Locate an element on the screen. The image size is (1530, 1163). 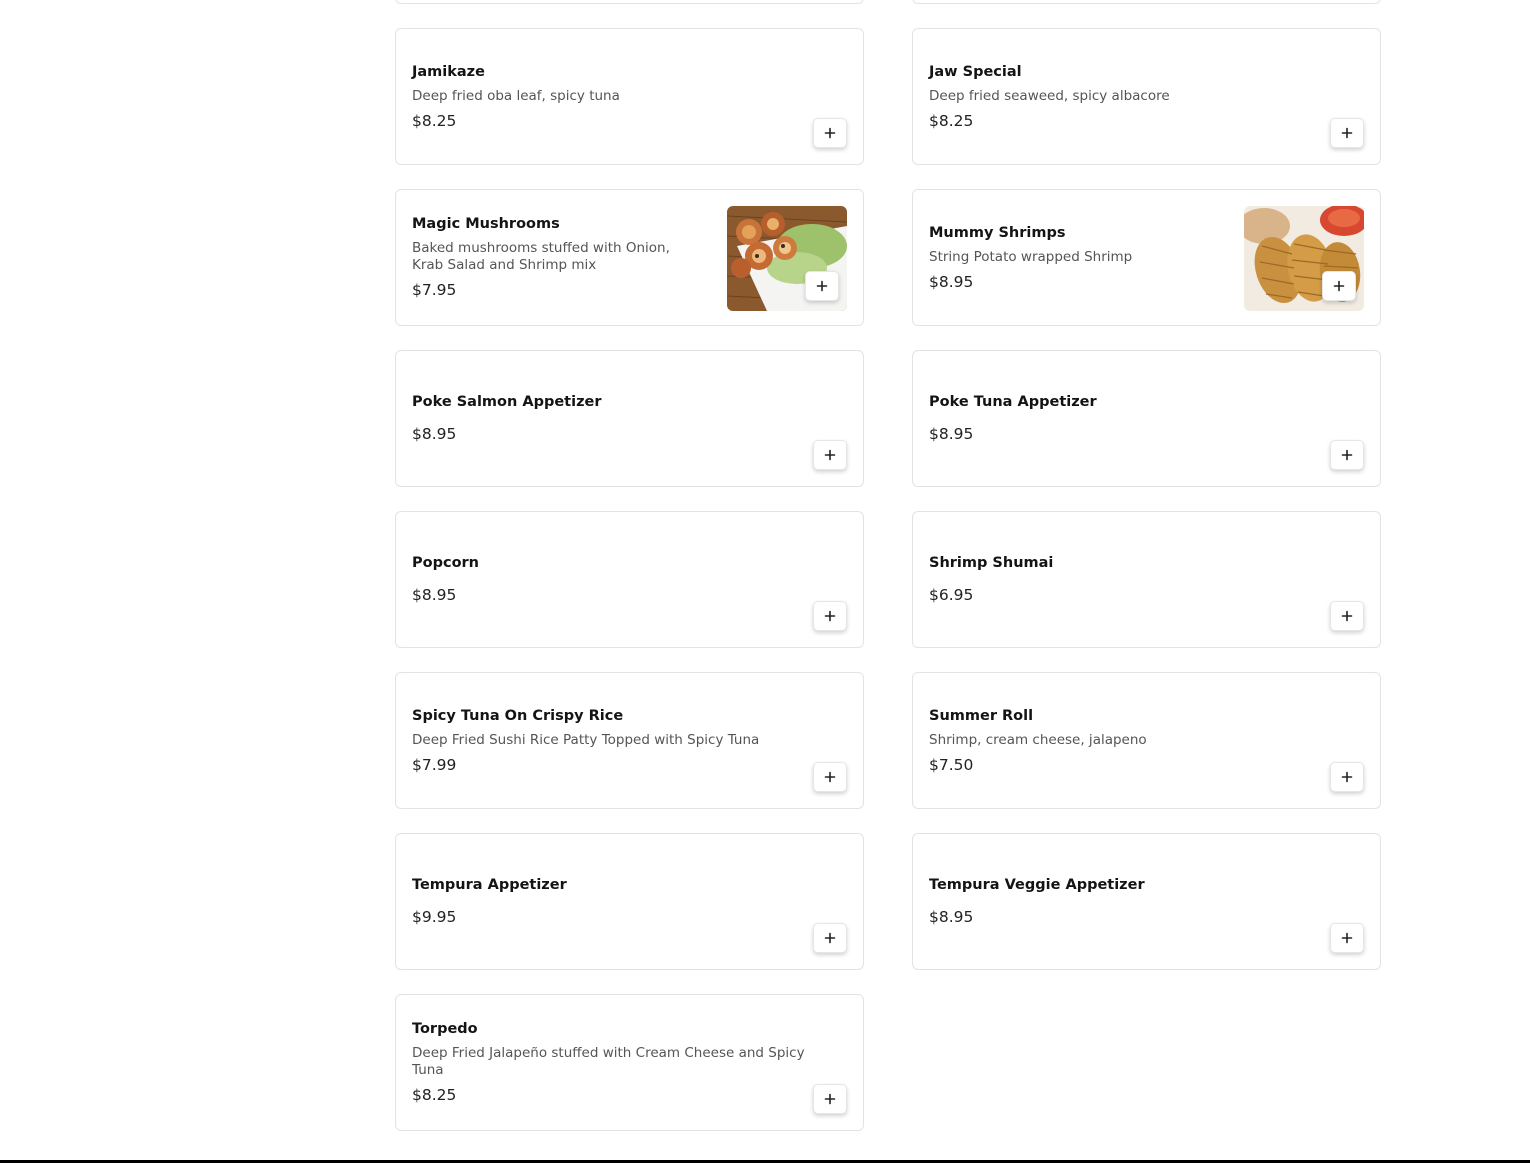
menu-item-card: Shrimp Shumai $6.95 is located at coordinates (1146, 579).